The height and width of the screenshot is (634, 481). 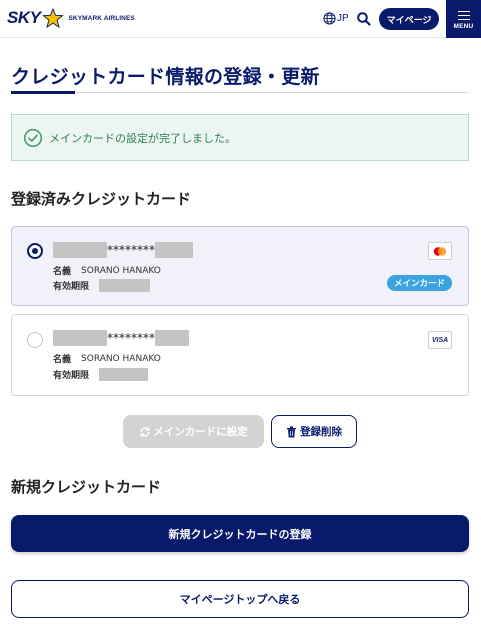 What do you see at coordinates (409, 19) in the screenshot?
I see `mypage-button: マイページ` at bounding box center [409, 19].